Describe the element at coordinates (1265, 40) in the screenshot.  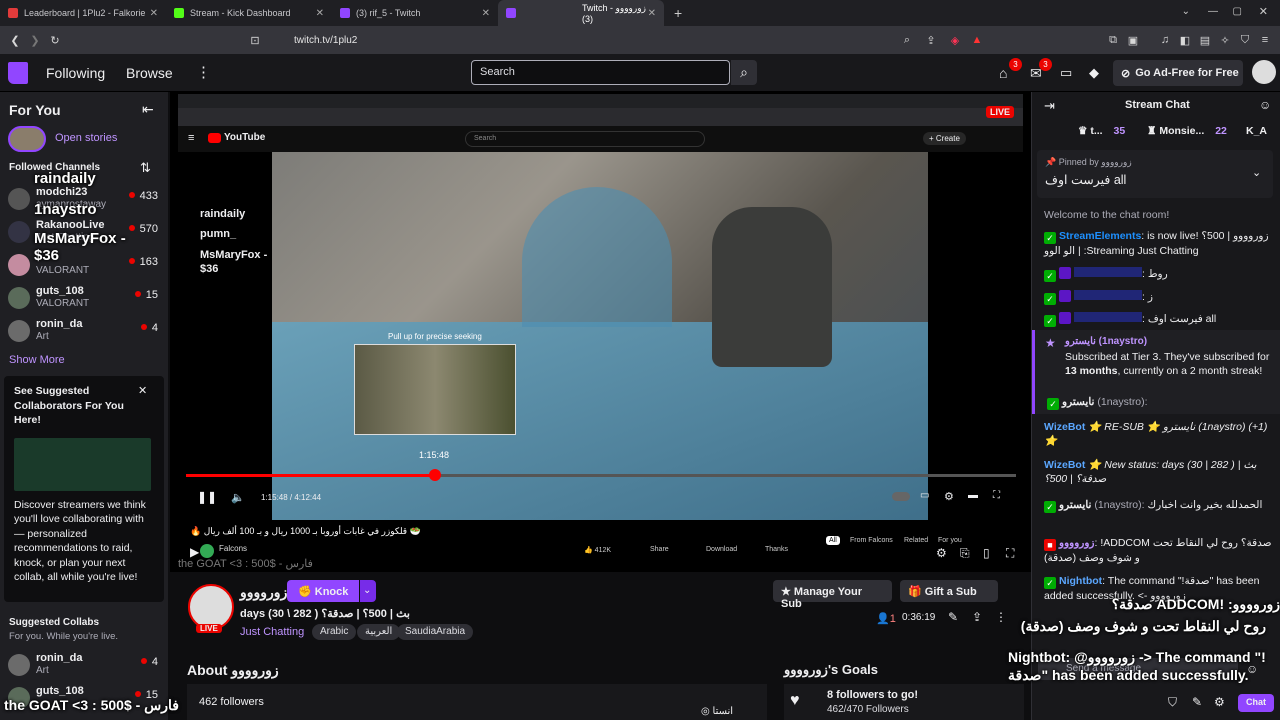
I see `menu-icon: ≡` at that location.